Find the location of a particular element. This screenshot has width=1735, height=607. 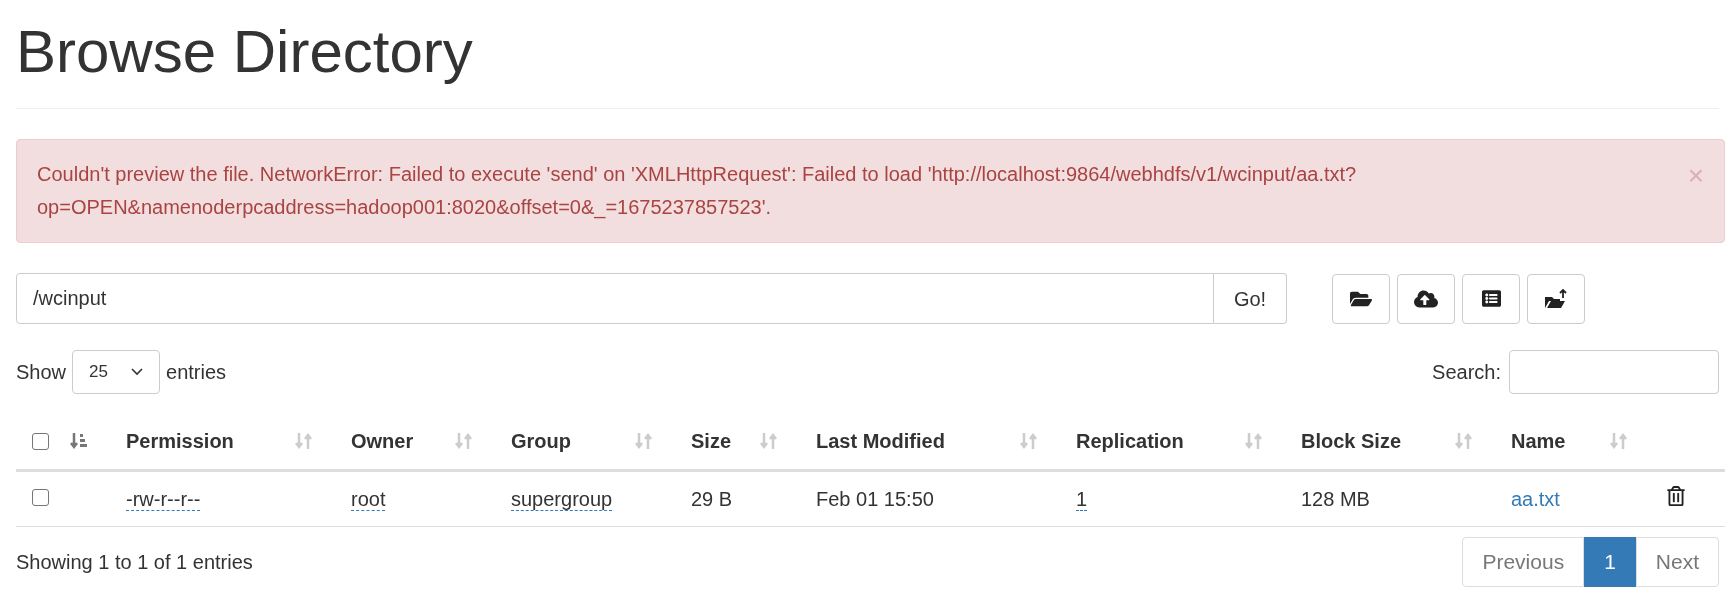

column-header: Last Modified is located at coordinates (880, 441).